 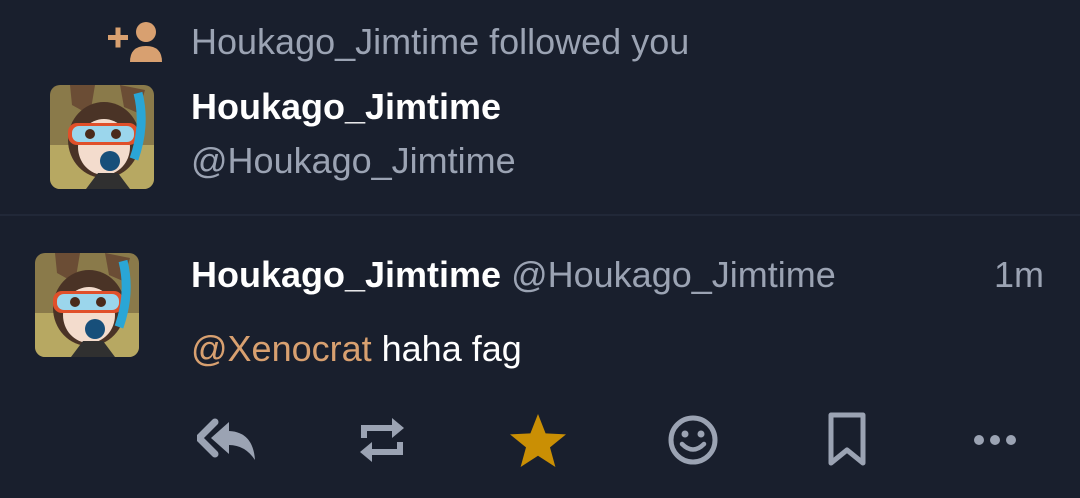 I want to click on status-content: @Xenocrat haha fag, so click(x=356, y=349).